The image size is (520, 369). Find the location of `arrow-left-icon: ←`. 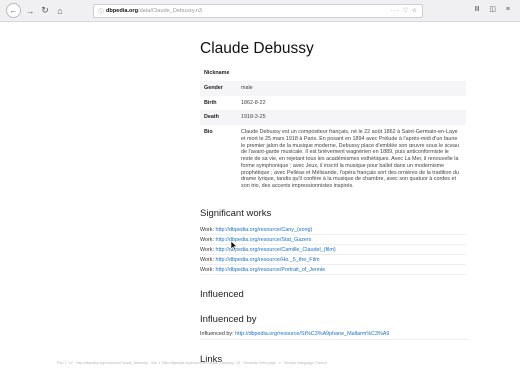

arrow-left-icon: ← is located at coordinates (13, 10).